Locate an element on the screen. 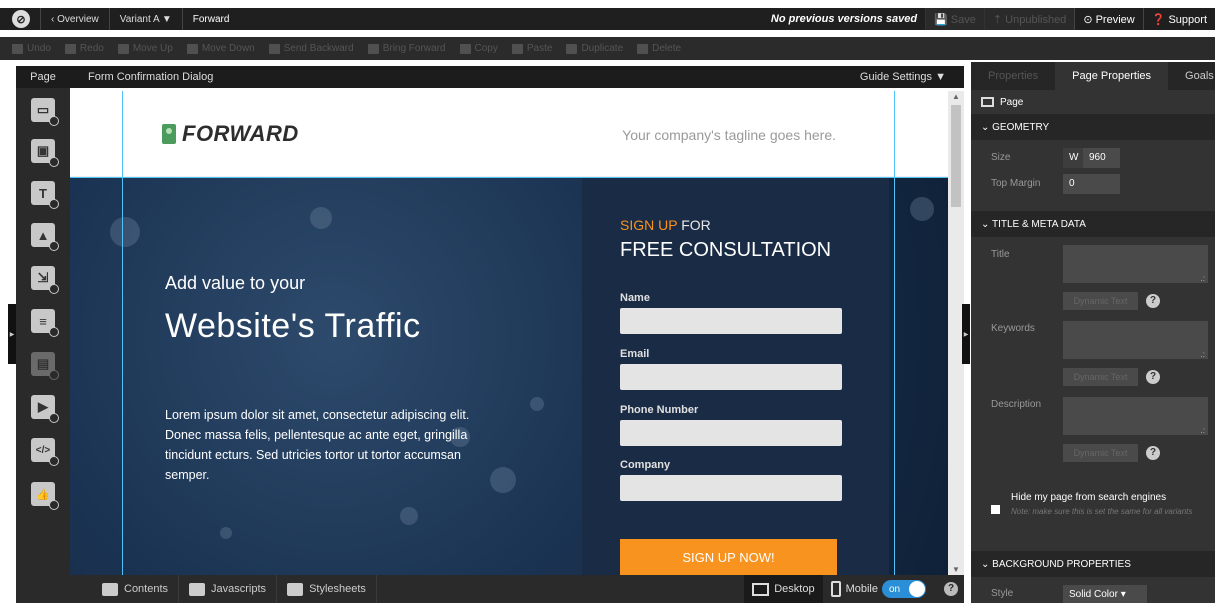 This screenshot has width=1215, height=603. hide-from-search-label: Hide my page from search engines is located at coordinates (1111, 497).